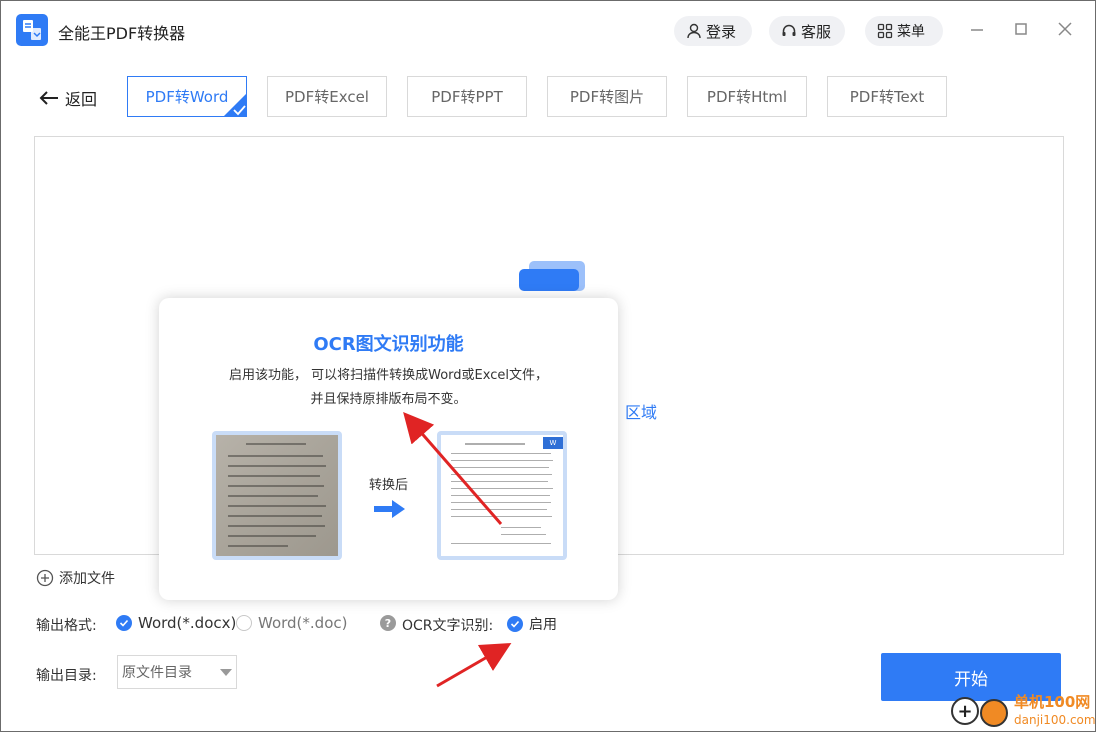 Image resolution: width=1096 pixels, height=732 pixels. I want to click on tab-pdf-to-text: PDF转Text, so click(887, 96).